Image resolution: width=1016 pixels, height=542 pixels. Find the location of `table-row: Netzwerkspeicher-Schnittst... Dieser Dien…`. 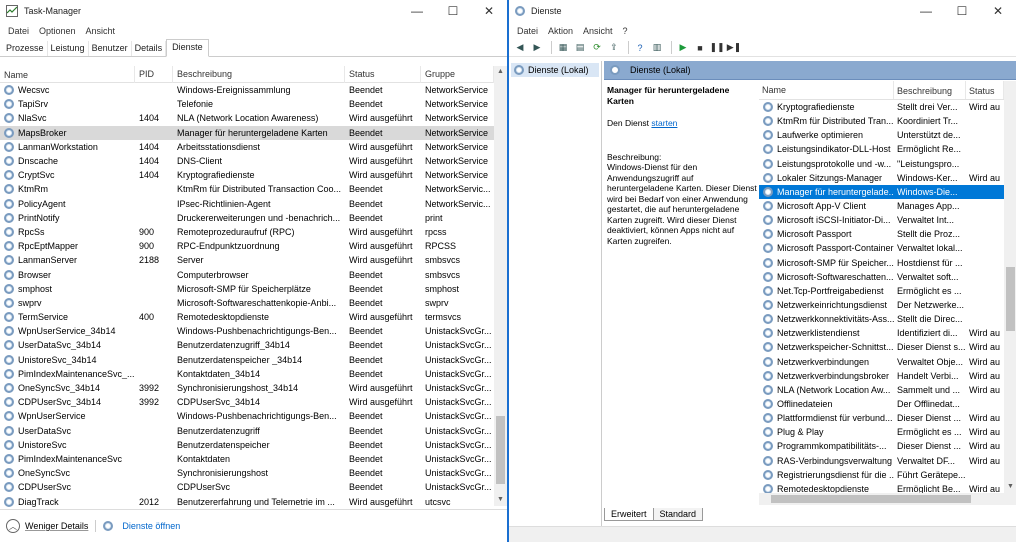

table-row: Netzwerkspeicher-Schnittst... Dieser Dien… is located at coordinates (881, 347).